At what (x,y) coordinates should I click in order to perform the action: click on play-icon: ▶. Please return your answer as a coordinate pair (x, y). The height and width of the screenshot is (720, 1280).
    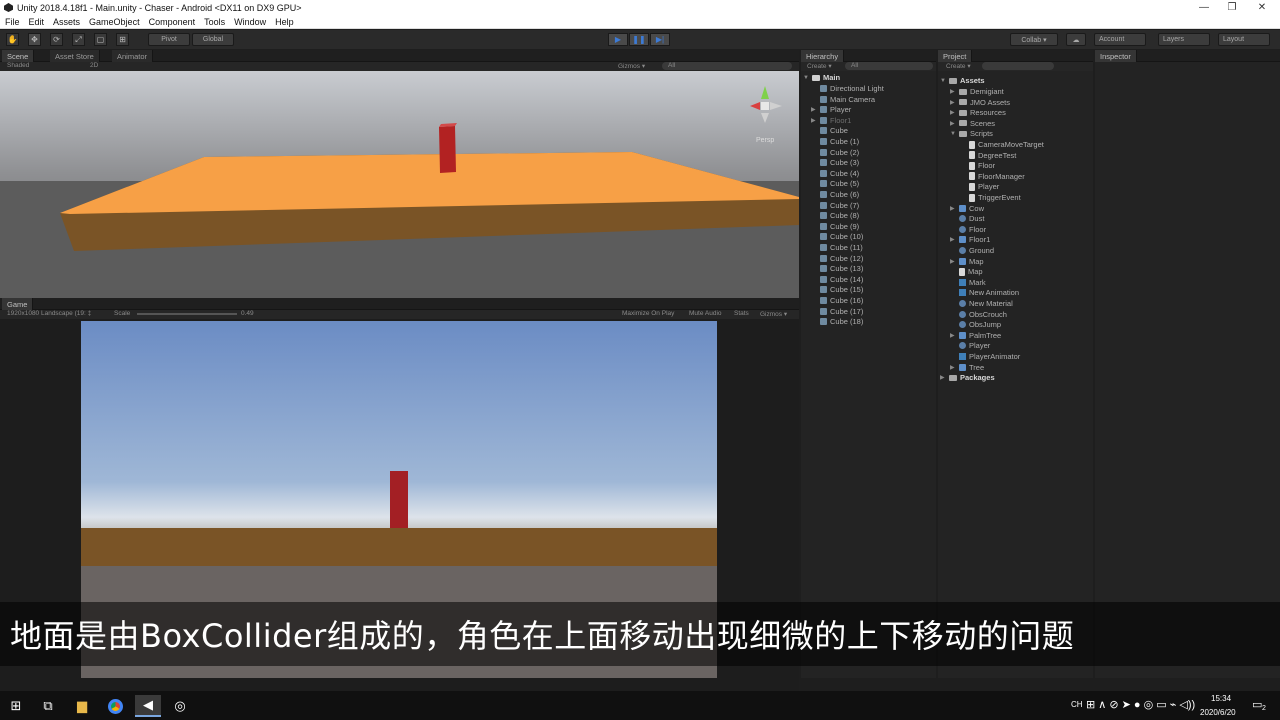
    Looking at the image, I should click on (618, 39).